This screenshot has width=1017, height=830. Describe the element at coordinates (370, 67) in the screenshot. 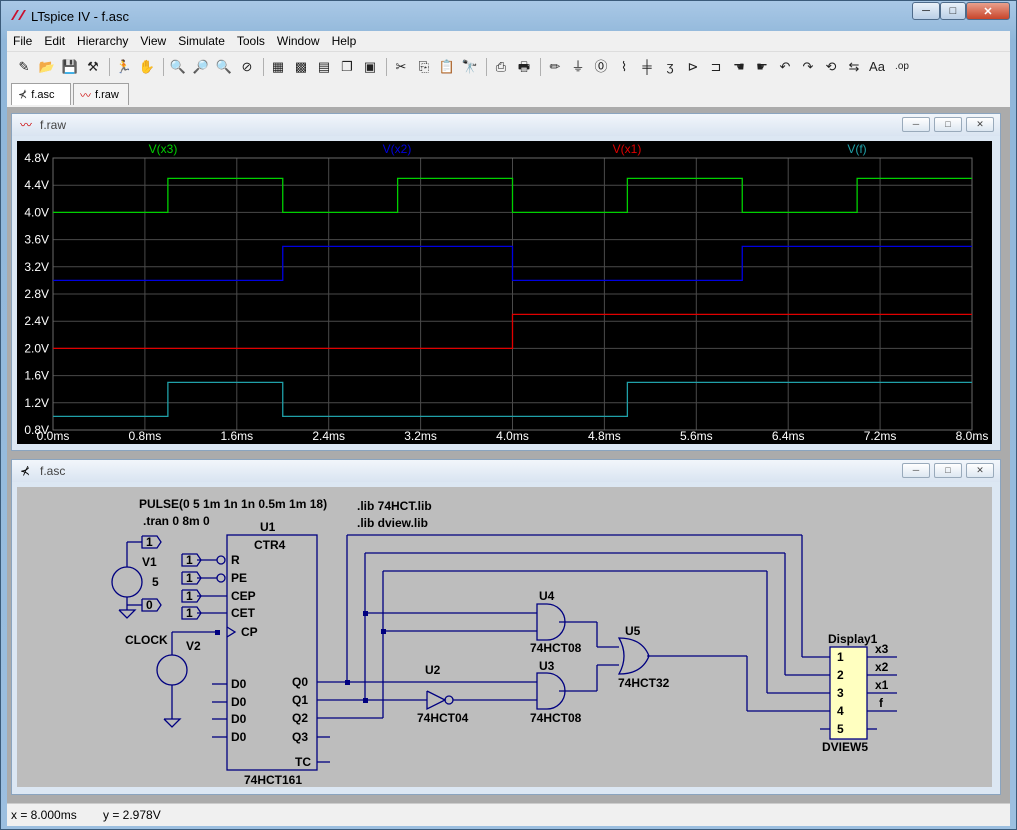

I see `tile-icon: ▣` at that location.